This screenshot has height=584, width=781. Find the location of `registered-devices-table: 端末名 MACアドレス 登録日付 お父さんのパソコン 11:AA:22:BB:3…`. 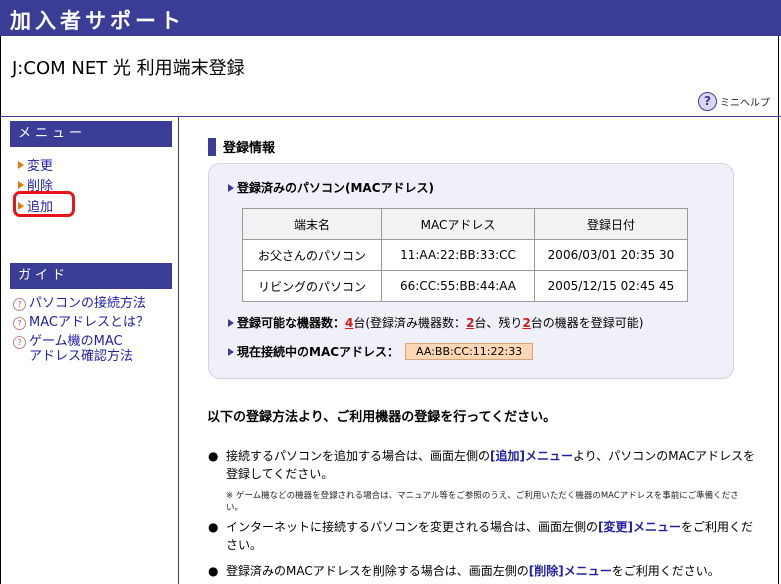

registered-devices-table: 端末名 MACアドレス 登録日付 お父さんのパソコン 11:AA:22:BB:3… is located at coordinates (465, 255).